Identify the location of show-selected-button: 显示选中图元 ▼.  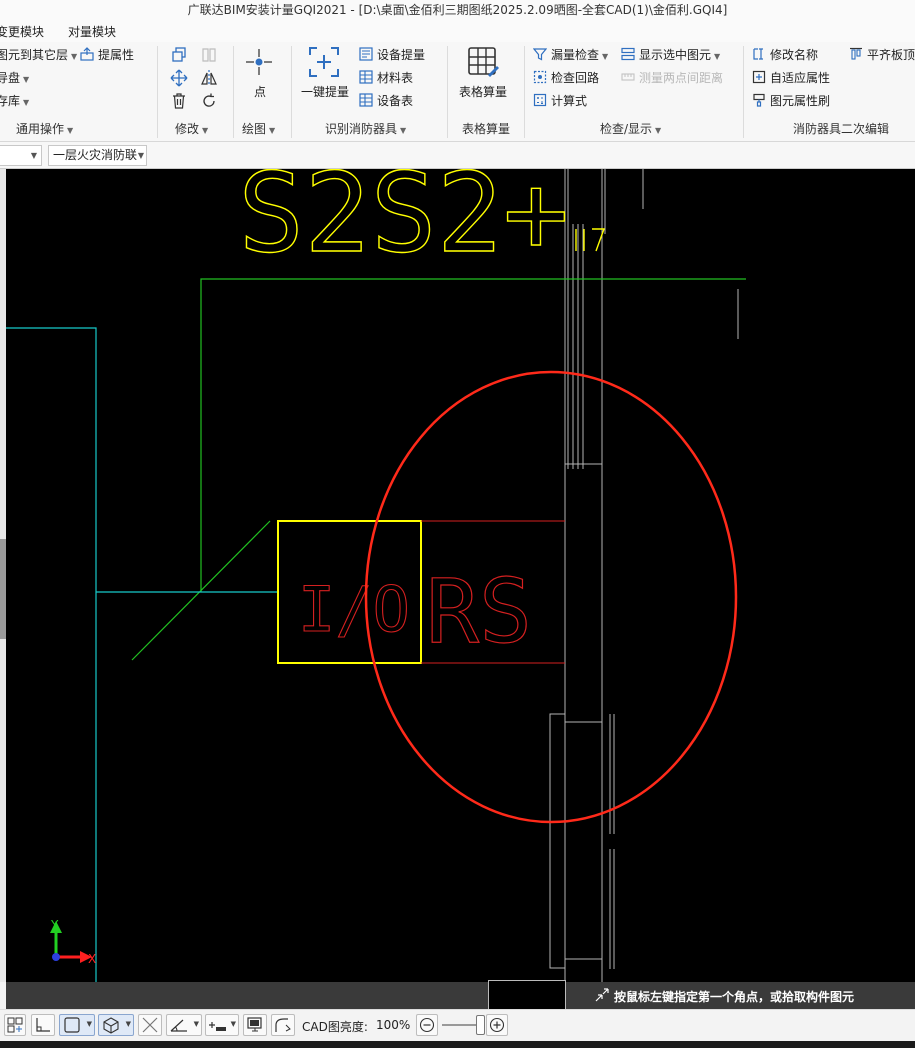
(670, 55).